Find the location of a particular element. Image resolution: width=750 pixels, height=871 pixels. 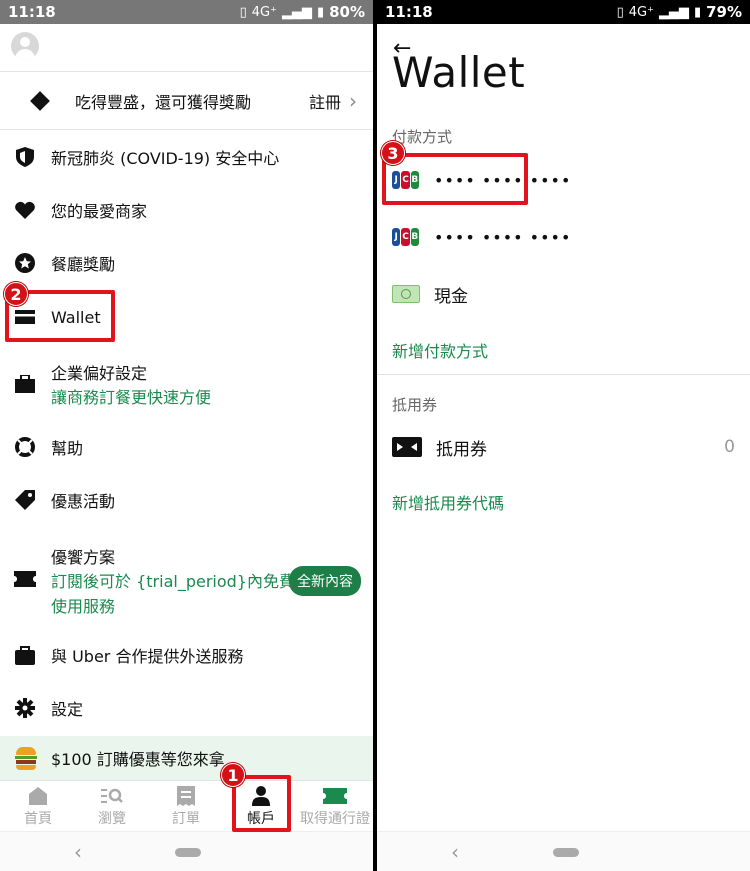

home-icon is located at coordinates (38, 796).